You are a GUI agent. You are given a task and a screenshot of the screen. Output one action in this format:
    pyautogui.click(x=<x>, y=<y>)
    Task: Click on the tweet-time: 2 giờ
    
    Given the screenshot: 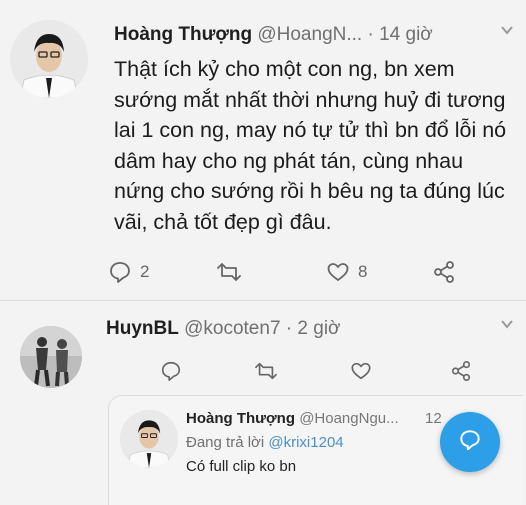 What is the action you would take?
    pyautogui.click(x=318, y=328)
    